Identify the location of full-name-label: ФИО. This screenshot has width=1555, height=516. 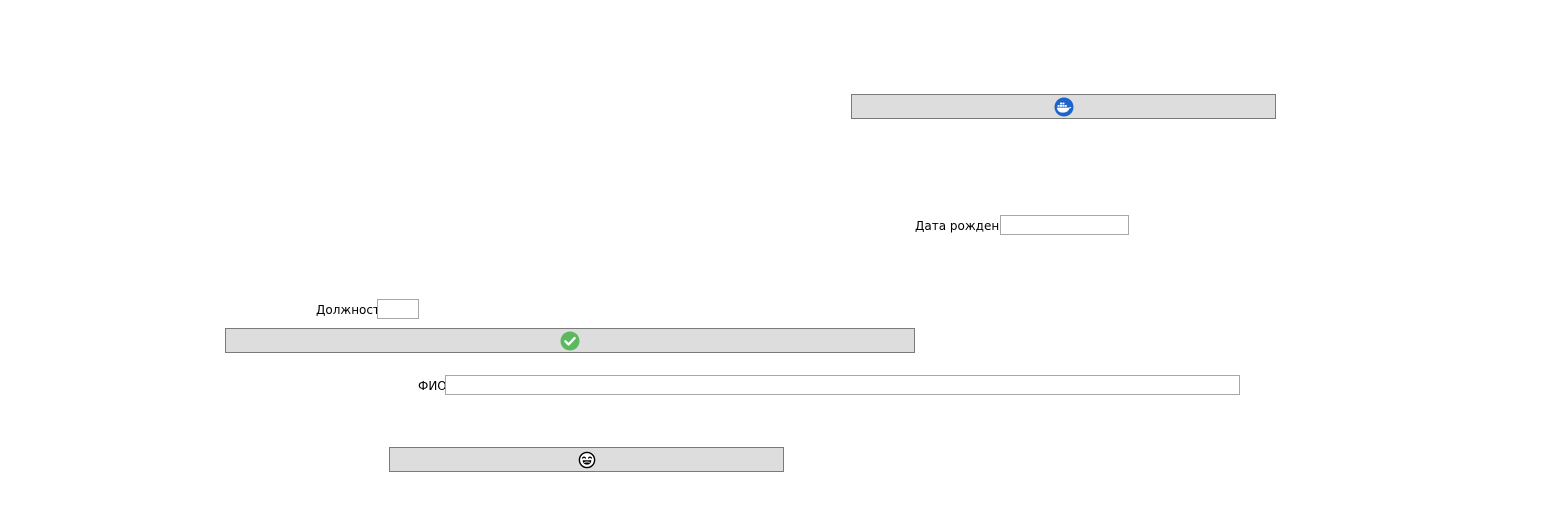
(432, 386).